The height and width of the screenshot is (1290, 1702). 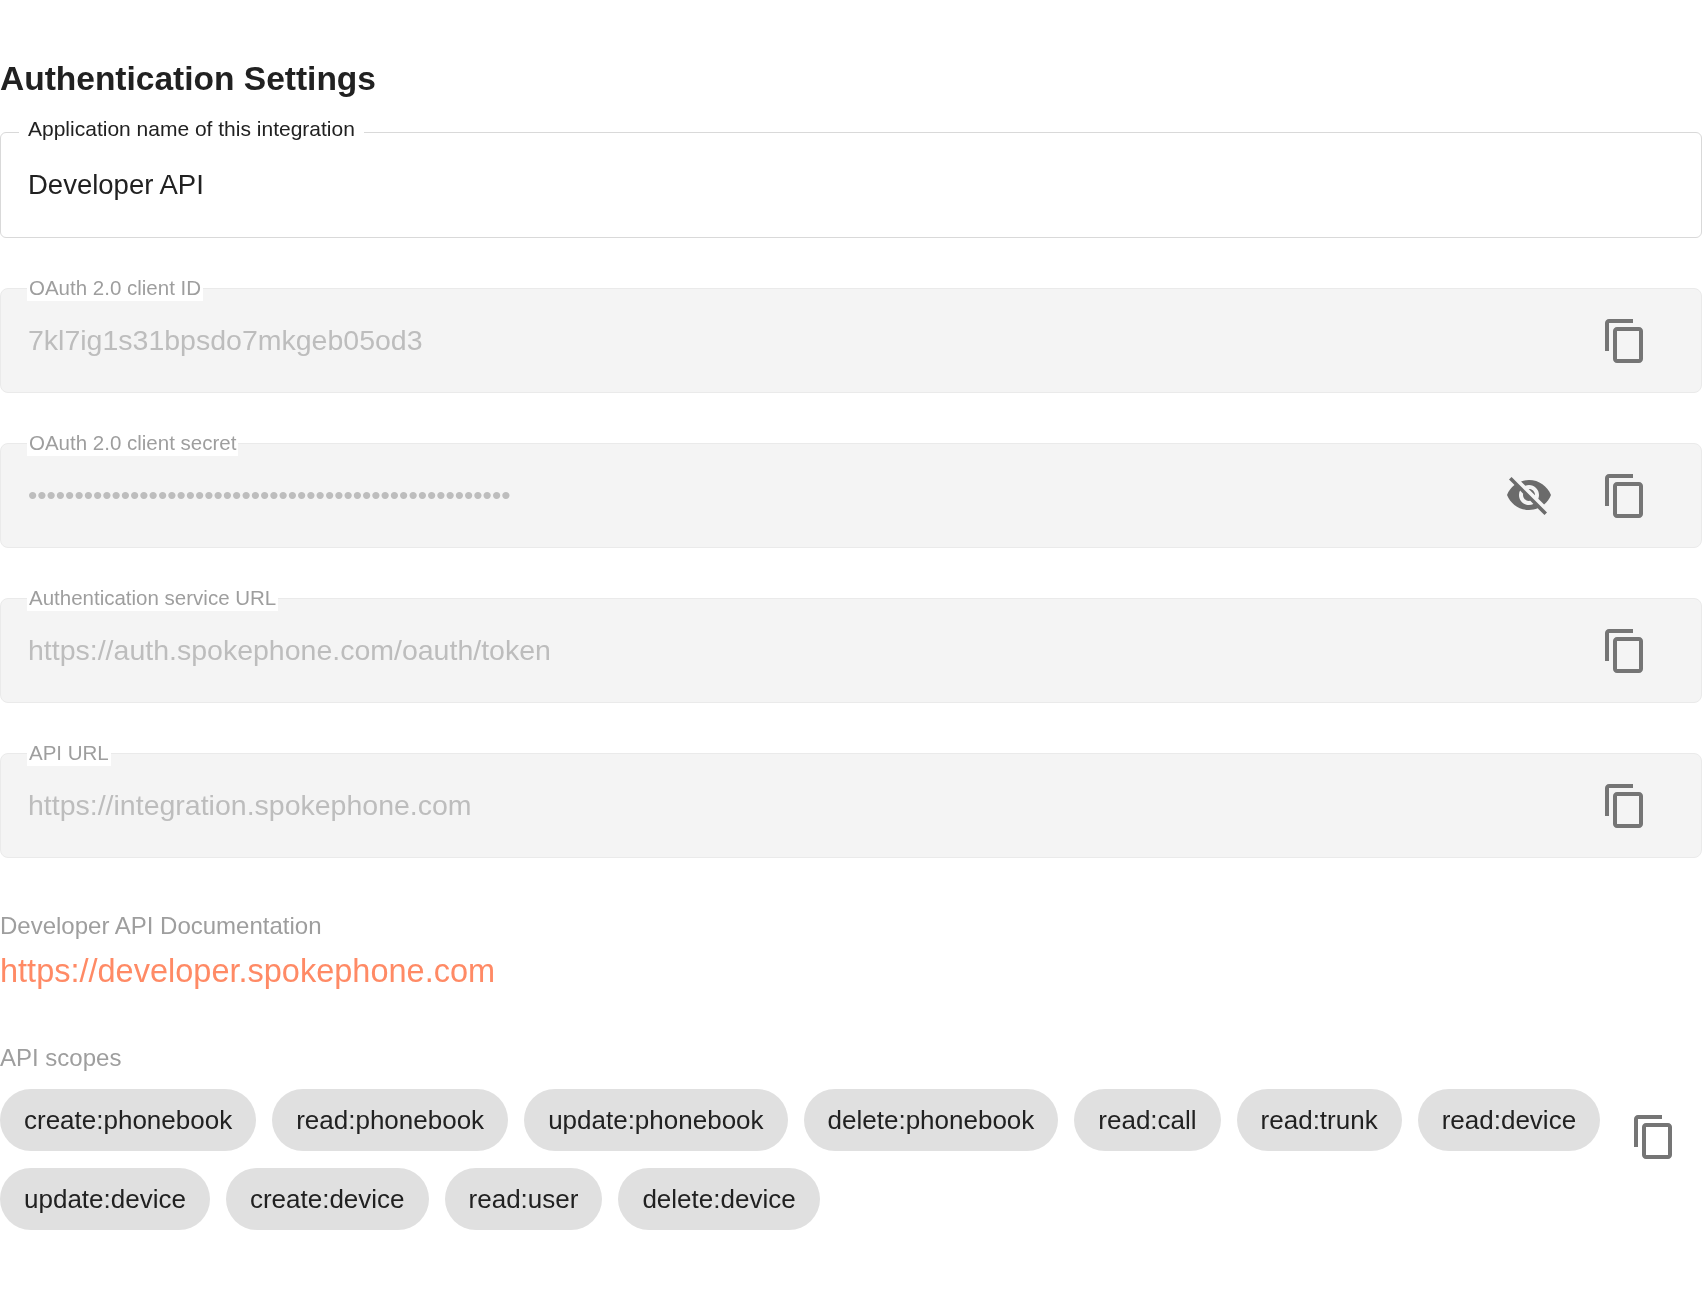 I want to click on scope-chip: create:device, so click(x=327, y=1199).